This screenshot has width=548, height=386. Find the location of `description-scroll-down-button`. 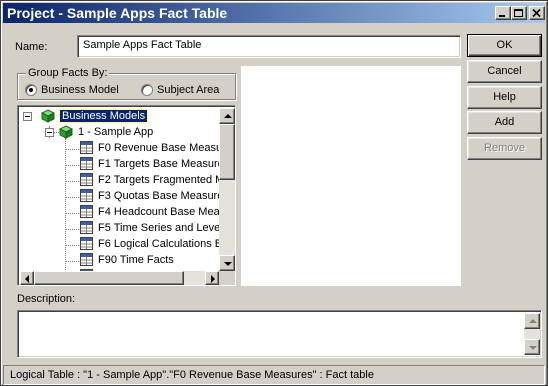

description-scroll-down-button is located at coordinates (532, 347).